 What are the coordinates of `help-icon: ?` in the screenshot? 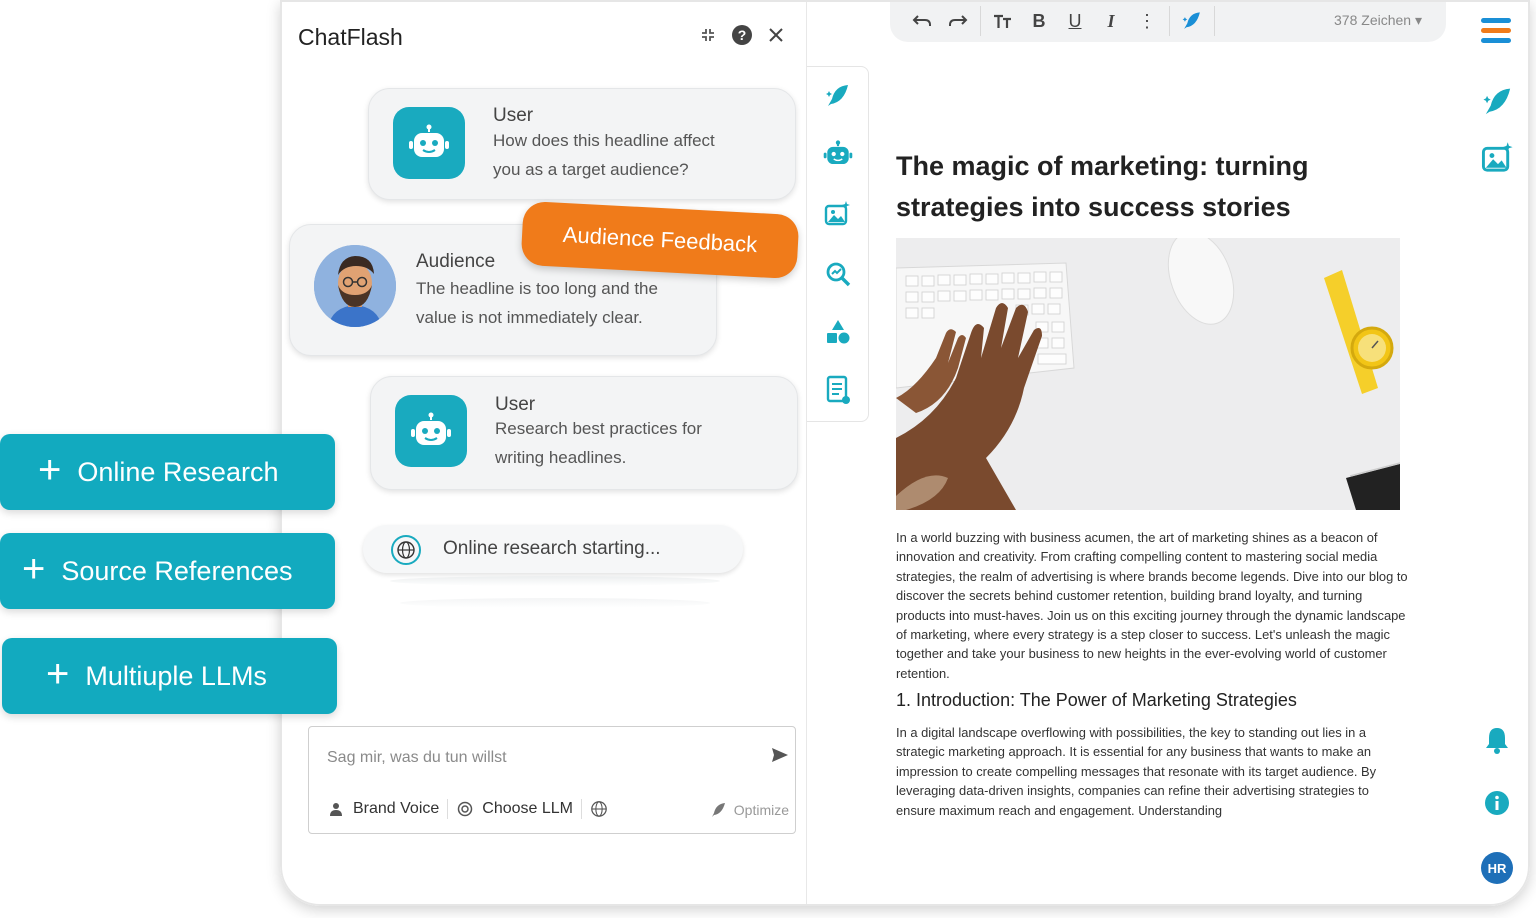 It's located at (742, 35).